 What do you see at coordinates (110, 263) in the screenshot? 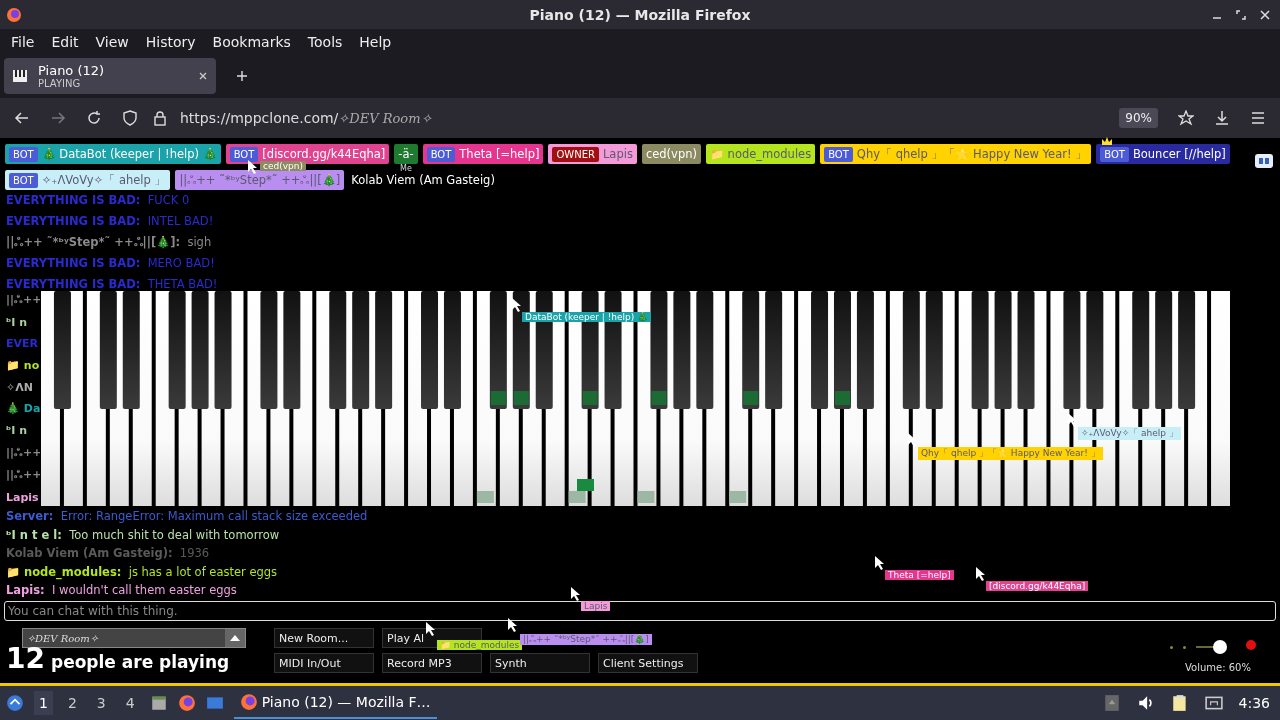
I see `chat-message: EVERYTHING IS BAD: MERO BAD!` at bounding box center [110, 263].